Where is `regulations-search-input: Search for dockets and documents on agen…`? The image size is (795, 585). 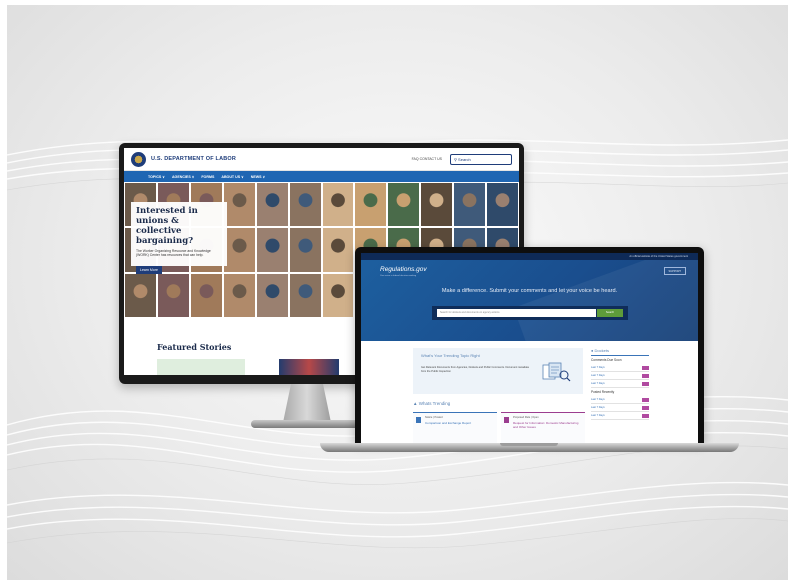
regulations-search-input: Search for dockets and documents on agen… is located at coordinates (516, 313).